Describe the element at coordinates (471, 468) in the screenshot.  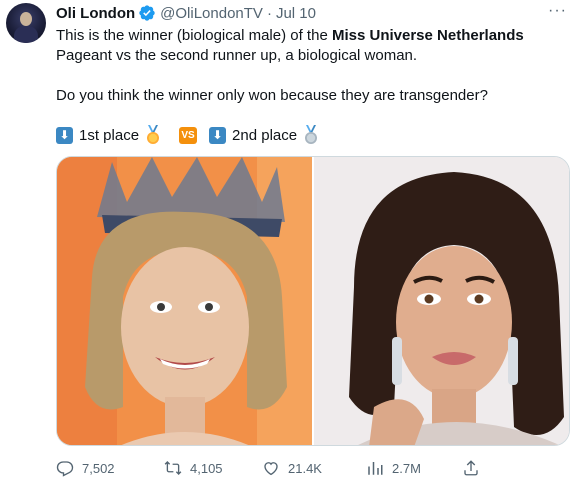
I see `share-icon` at that location.